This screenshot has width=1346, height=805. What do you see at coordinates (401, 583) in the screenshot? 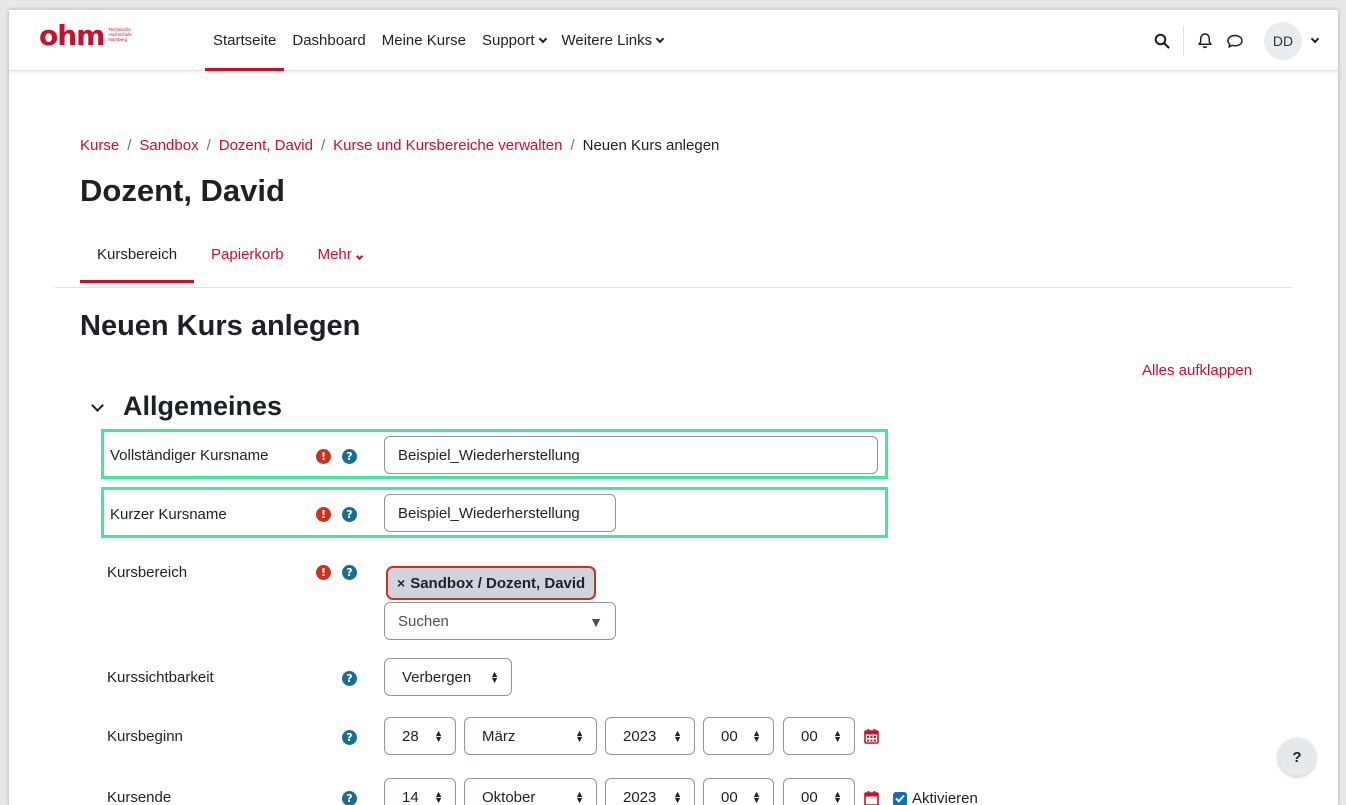
I see `remove-icon: ×` at bounding box center [401, 583].